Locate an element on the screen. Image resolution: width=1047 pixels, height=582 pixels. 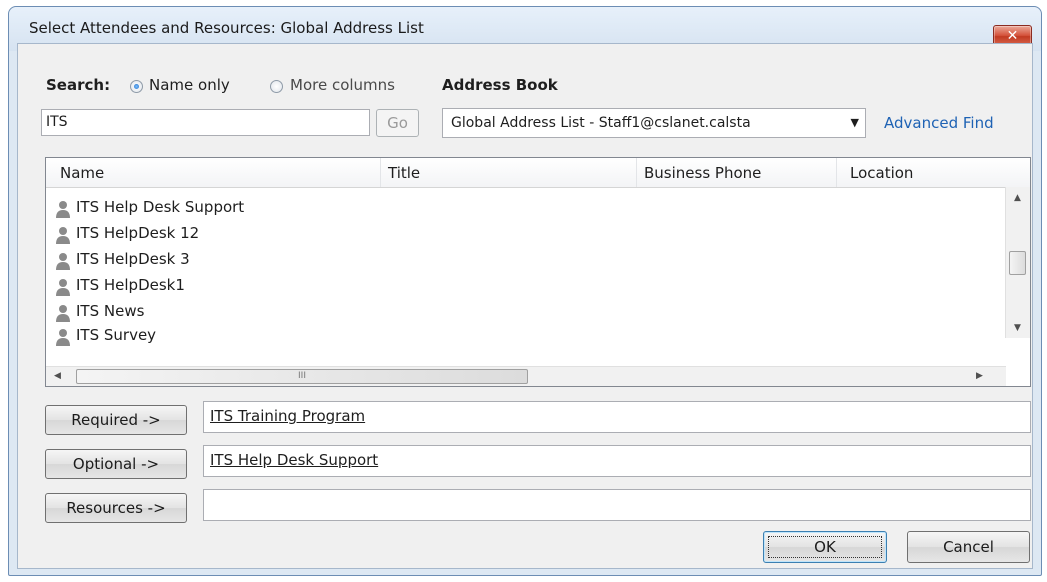
horizontal-scrollbar: ◀ III ▶ is located at coordinates (526, 376).